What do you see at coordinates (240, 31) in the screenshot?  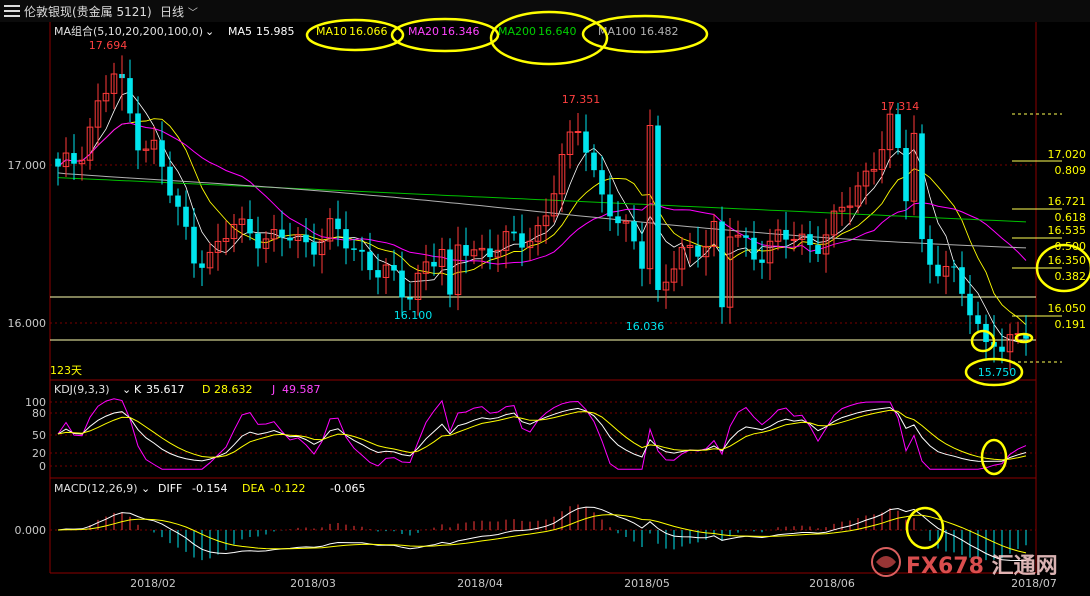 I see `ma5-label: MA5` at bounding box center [240, 31].